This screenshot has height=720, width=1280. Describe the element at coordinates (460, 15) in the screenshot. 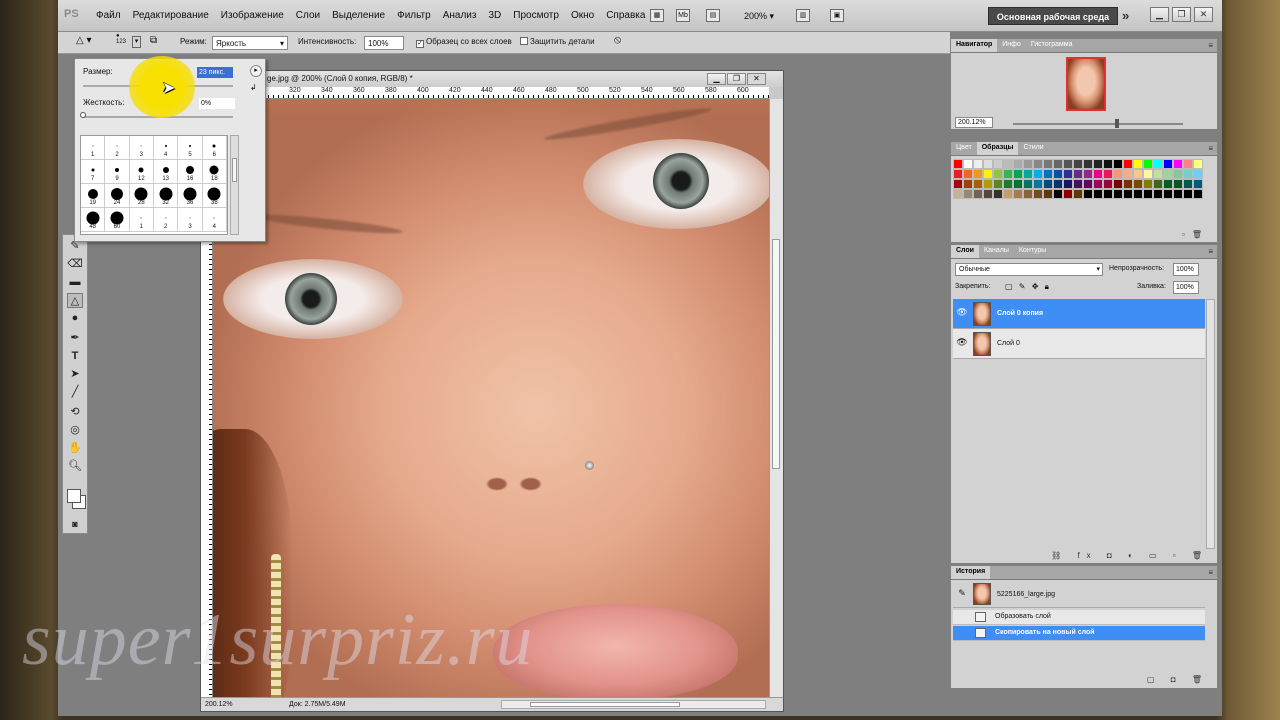

I see `menu-analysis: Анализ` at that location.